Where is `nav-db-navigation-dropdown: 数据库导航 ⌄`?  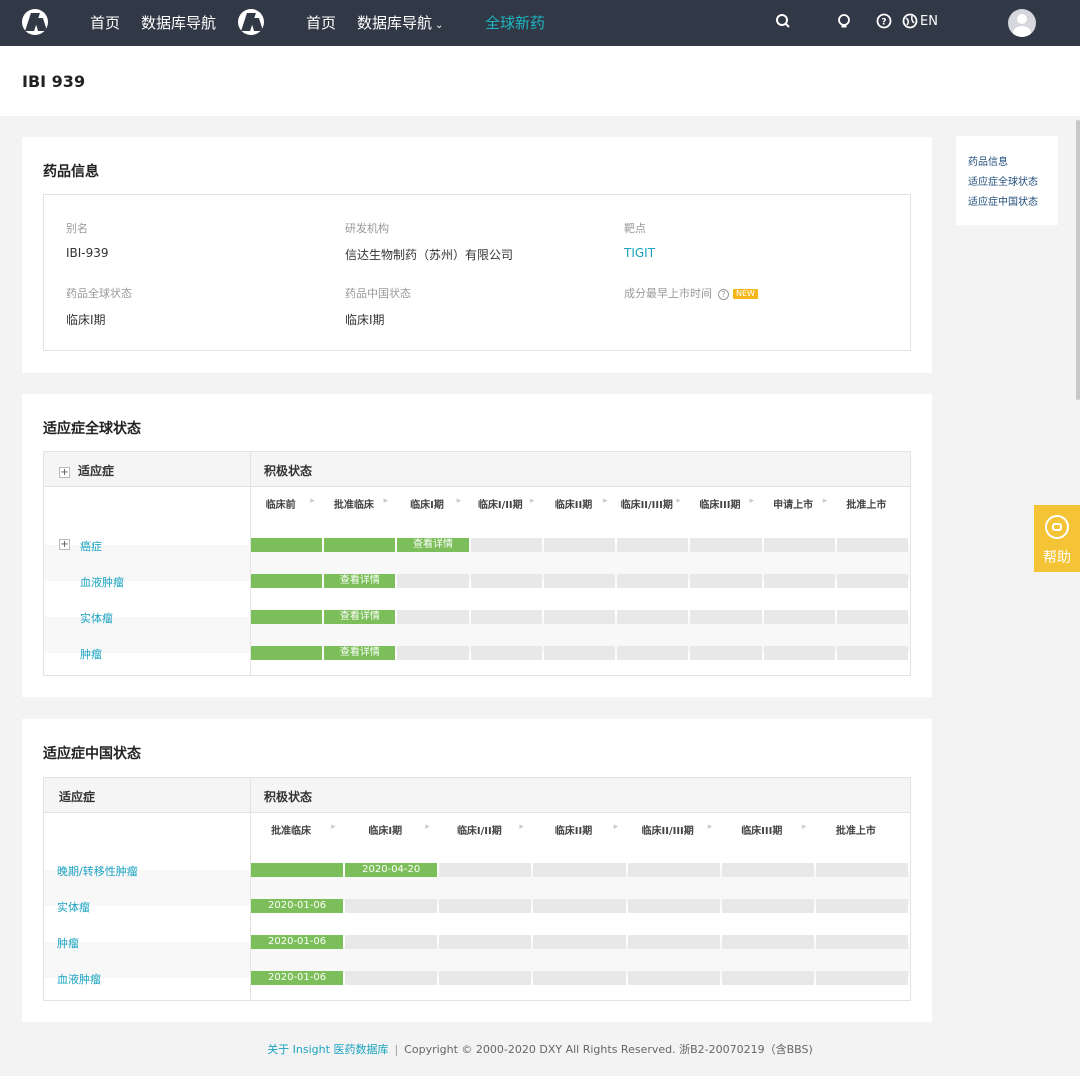 nav-db-navigation-dropdown: 数据库导航 ⌄ is located at coordinates (400, 24).